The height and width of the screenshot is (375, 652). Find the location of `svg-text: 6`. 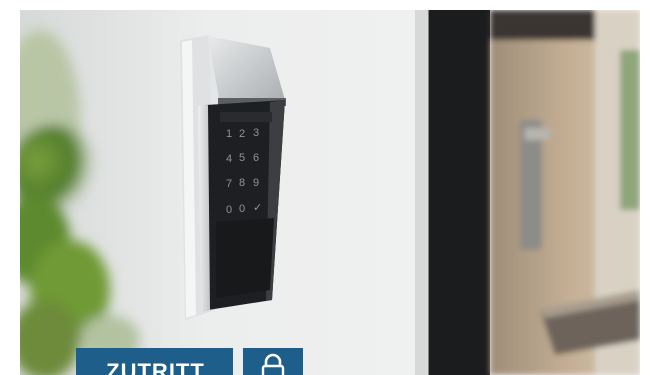

svg-text: 6 is located at coordinates (256, 158).